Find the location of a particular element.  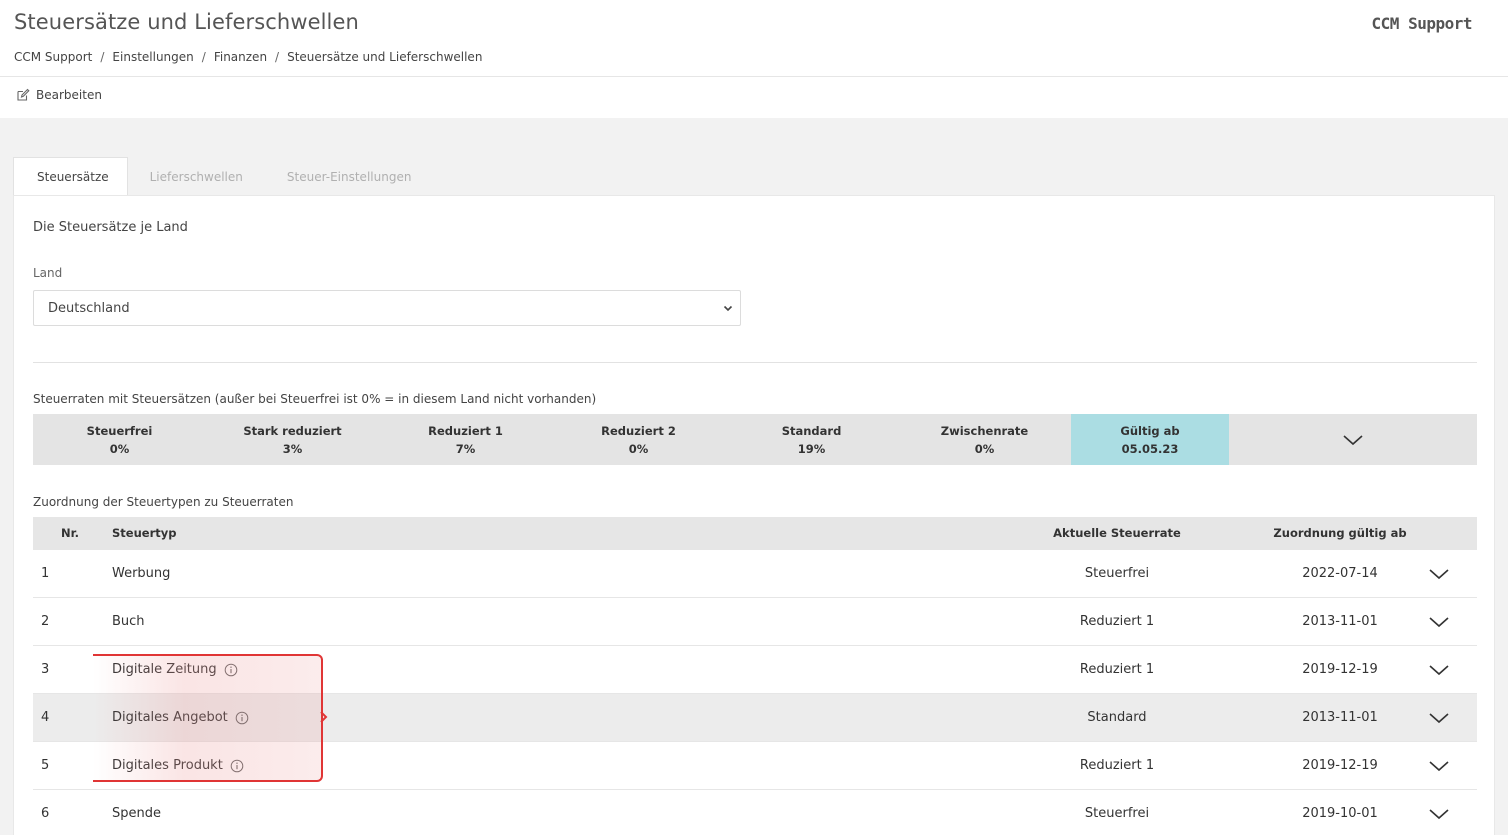

breadcrumb-item-einstellungen: Einstellungen is located at coordinates (152, 57).